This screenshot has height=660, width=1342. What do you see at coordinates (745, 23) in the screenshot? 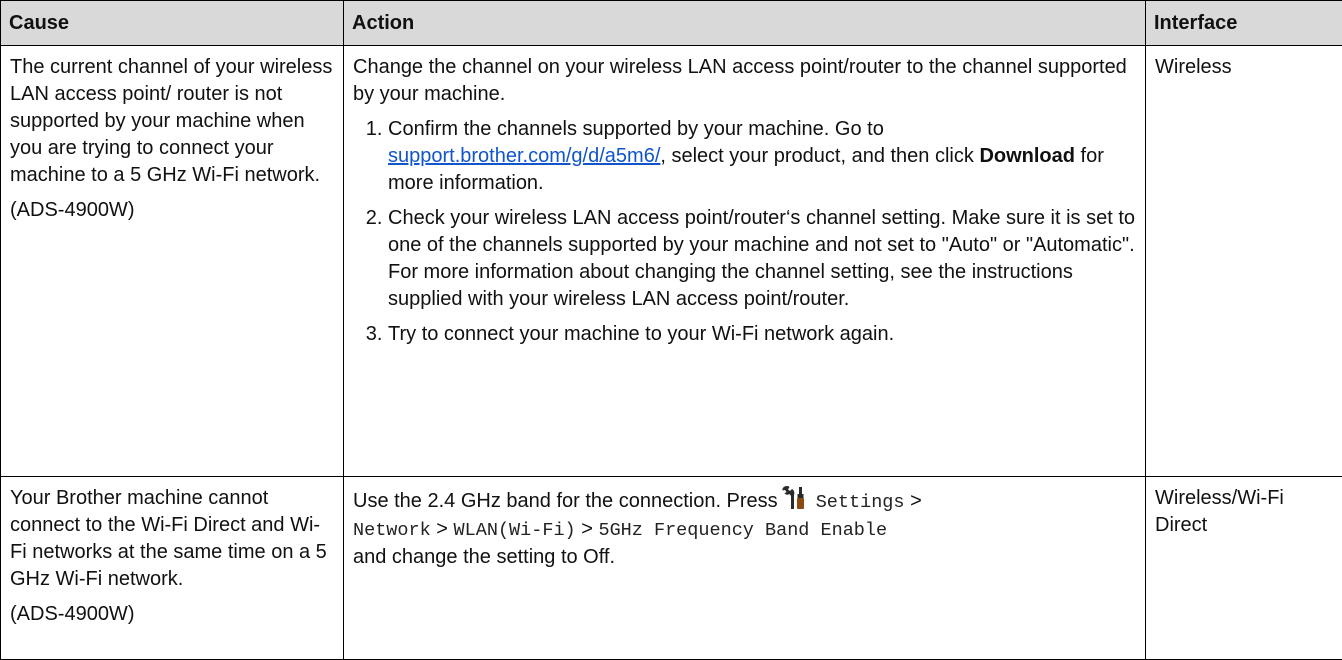
I see `header-action: Action` at bounding box center [745, 23].